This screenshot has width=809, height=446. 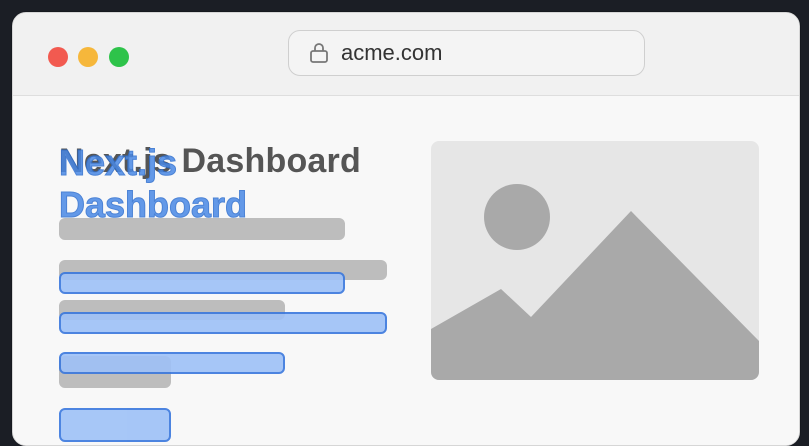 I want to click on url-text: acme.com, so click(x=392, y=52).